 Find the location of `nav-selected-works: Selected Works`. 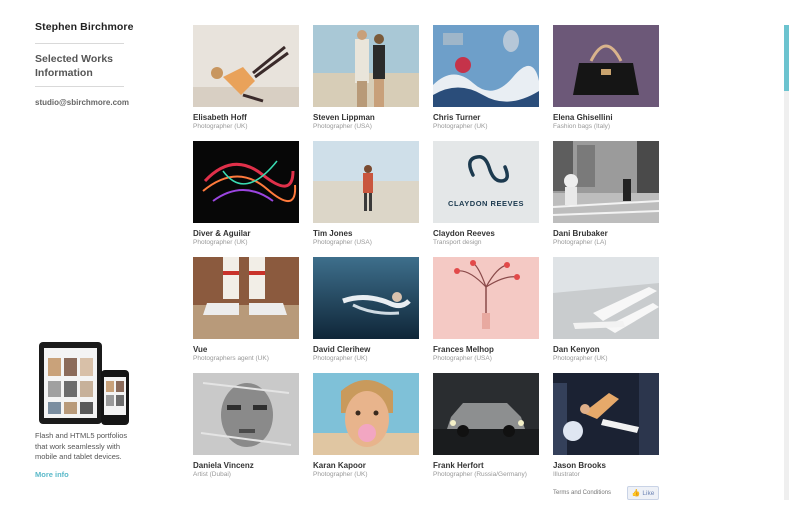

nav-selected-works: Selected Works is located at coordinates (74, 59).